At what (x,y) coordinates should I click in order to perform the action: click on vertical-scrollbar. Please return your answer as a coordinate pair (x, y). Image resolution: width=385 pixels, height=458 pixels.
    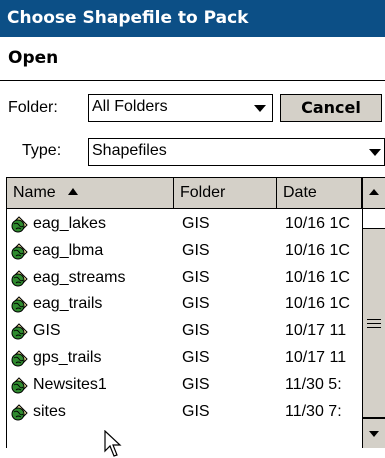
    Looking at the image, I should click on (373, 313).